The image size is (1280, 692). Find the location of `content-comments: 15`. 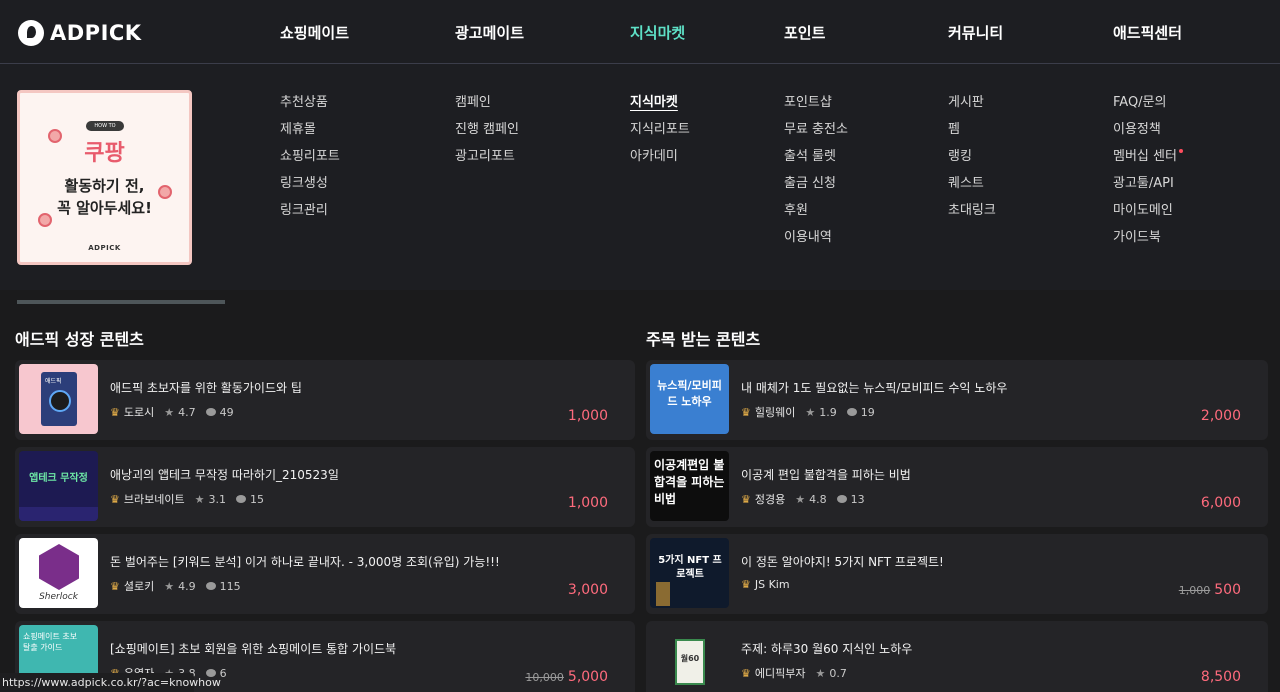

content-comments: 15 is located at coordinates (256, 499).